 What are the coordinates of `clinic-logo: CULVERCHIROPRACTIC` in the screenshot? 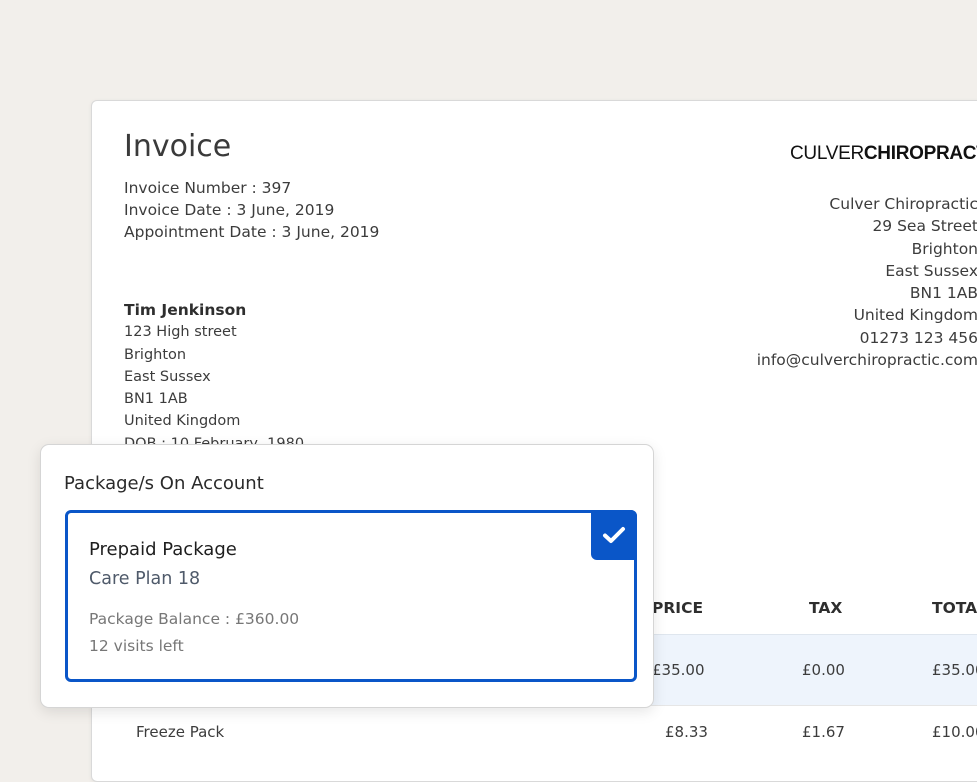 It's located at (883, 154).